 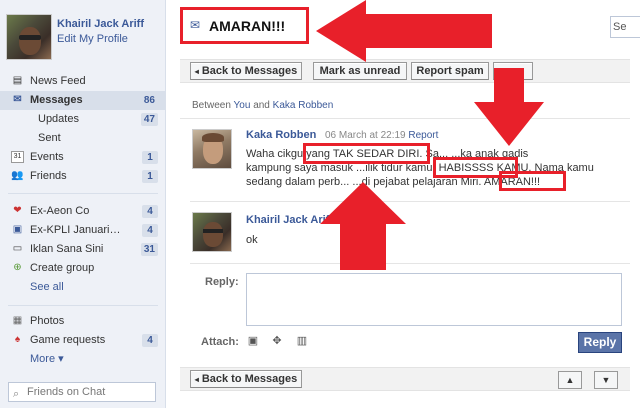 What do you see at coordinates (16, 394) in the screenshot?
I see `search-icon: ⌕` at bounding box center [16, 394].